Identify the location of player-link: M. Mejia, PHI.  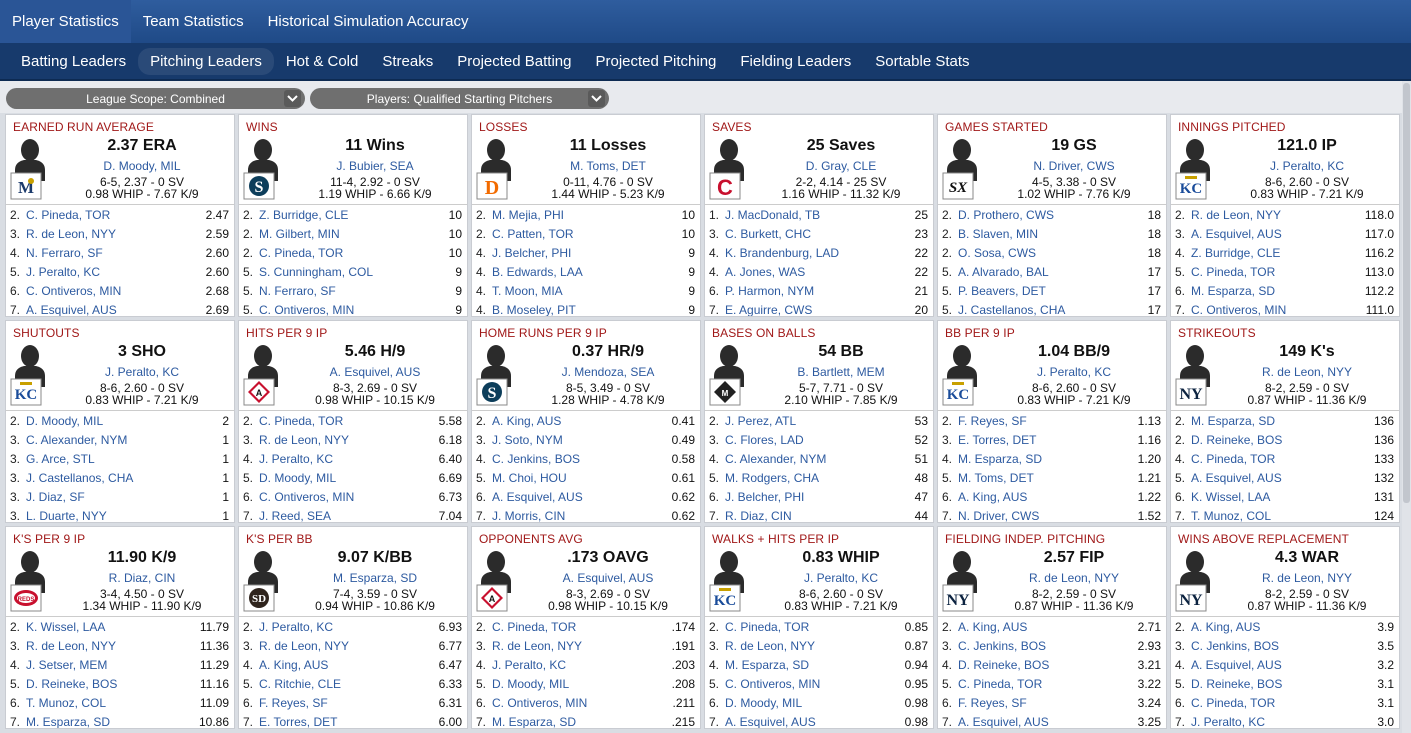
(587, 215).